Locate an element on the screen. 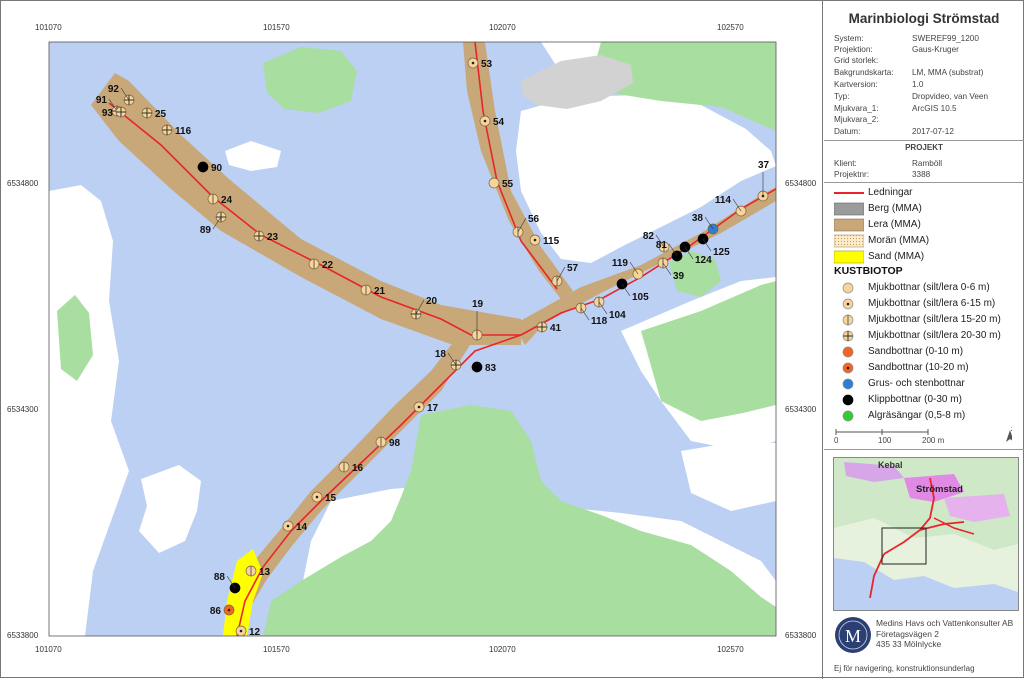 The image size is (1024, 679). kustbiotop-item: Sandbottnar (0-10 m) is located at coordinates (927, 352).